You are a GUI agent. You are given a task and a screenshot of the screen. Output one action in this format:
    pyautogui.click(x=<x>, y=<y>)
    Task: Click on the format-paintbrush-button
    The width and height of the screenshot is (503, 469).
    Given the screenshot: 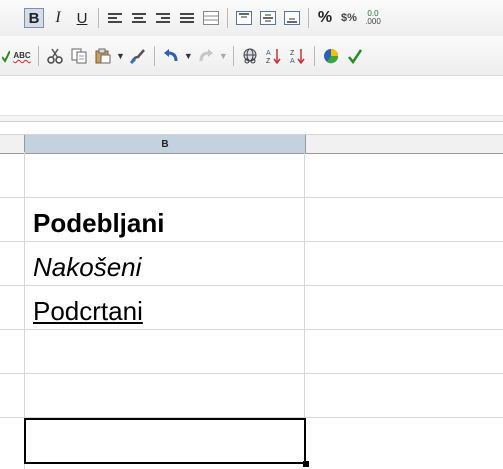 What is the action you would take?
    pyautogui.click(x=138, y=56)
    